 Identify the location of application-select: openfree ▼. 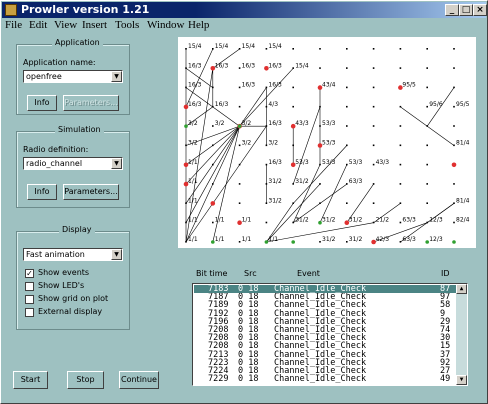
(73, 76).